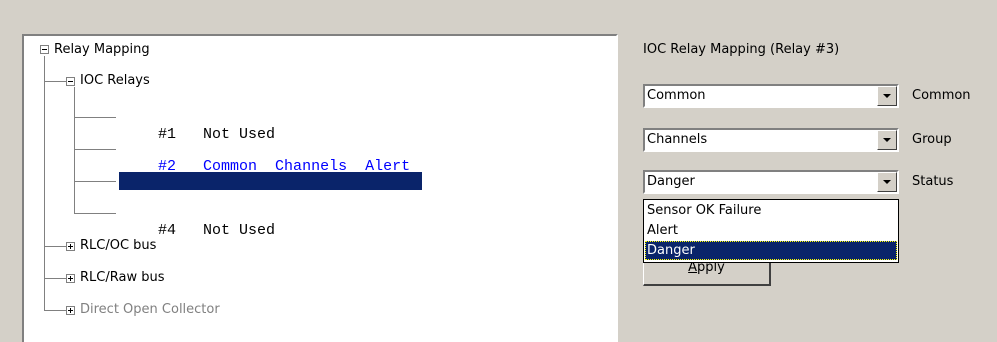  I want to click on tree-root-relay-mapping: Relay Mapping, so click(102, 50).